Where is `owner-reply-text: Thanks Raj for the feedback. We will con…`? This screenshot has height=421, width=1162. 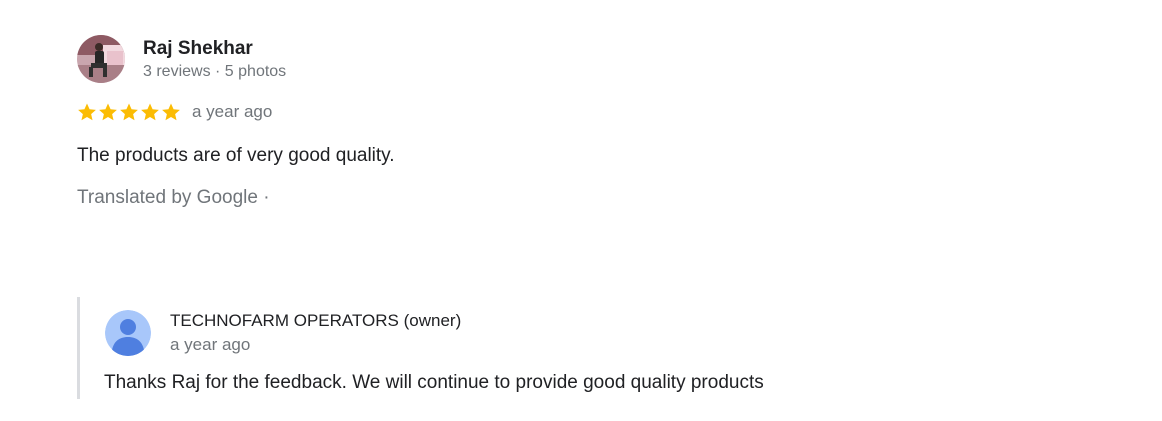 owner-reply-text: Thanks Raj for the feedback. We will con… is located at coordinates (434, 382).